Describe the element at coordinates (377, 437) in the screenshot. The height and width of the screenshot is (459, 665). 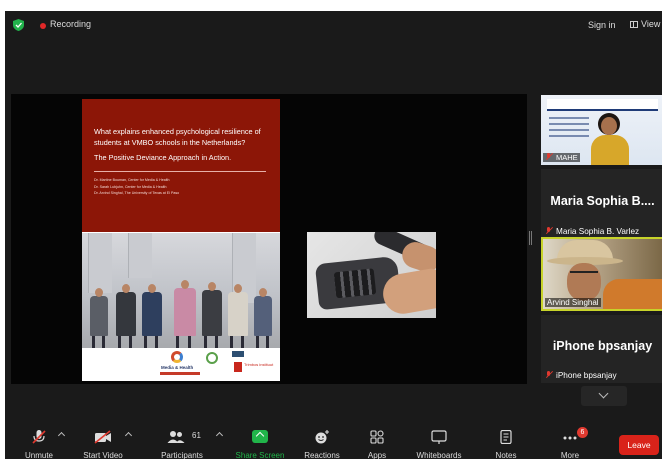
I see `apps-icon` at that location.